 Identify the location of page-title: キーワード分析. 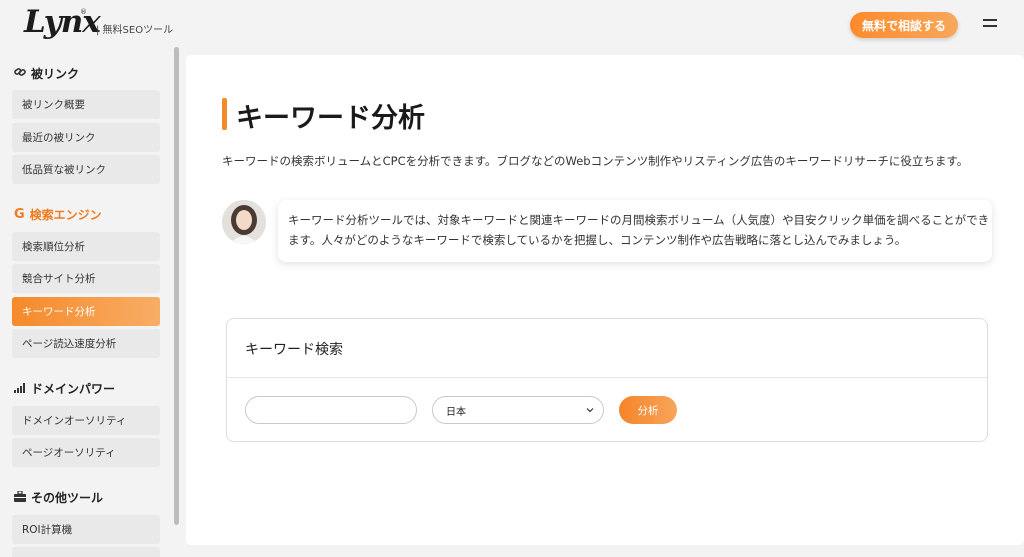
(330, 118).